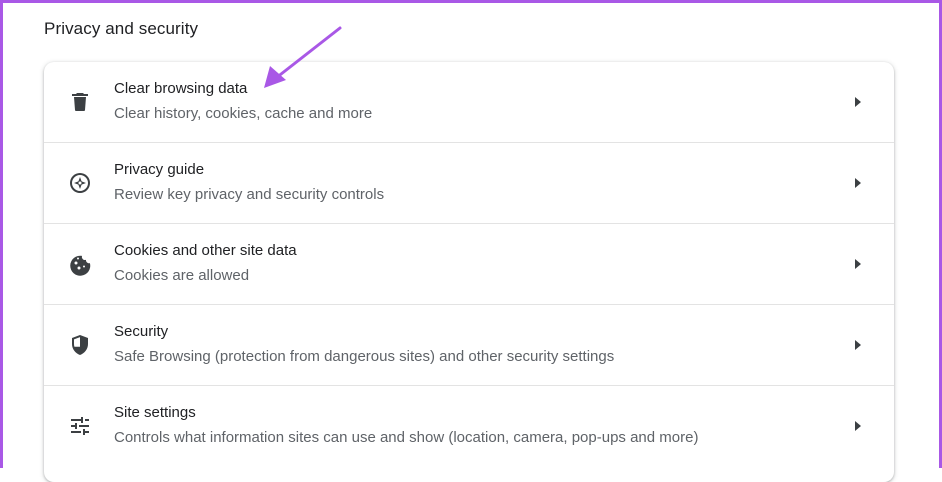  Describe the element at coordinates (80, 102) in the screenshot. I see `trash-icon` at that location.